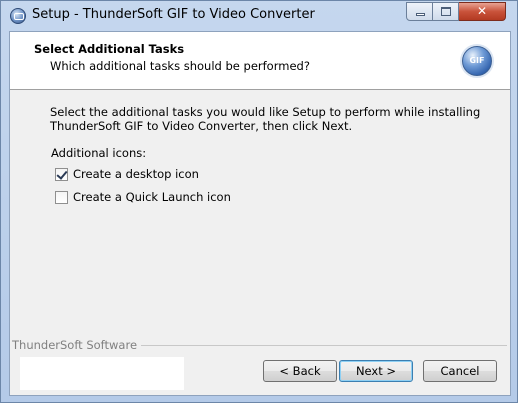  Describe the element at coordinates (99, 153) in the screenshot. I see `additional-icons-label: Additional icons:` at that location.